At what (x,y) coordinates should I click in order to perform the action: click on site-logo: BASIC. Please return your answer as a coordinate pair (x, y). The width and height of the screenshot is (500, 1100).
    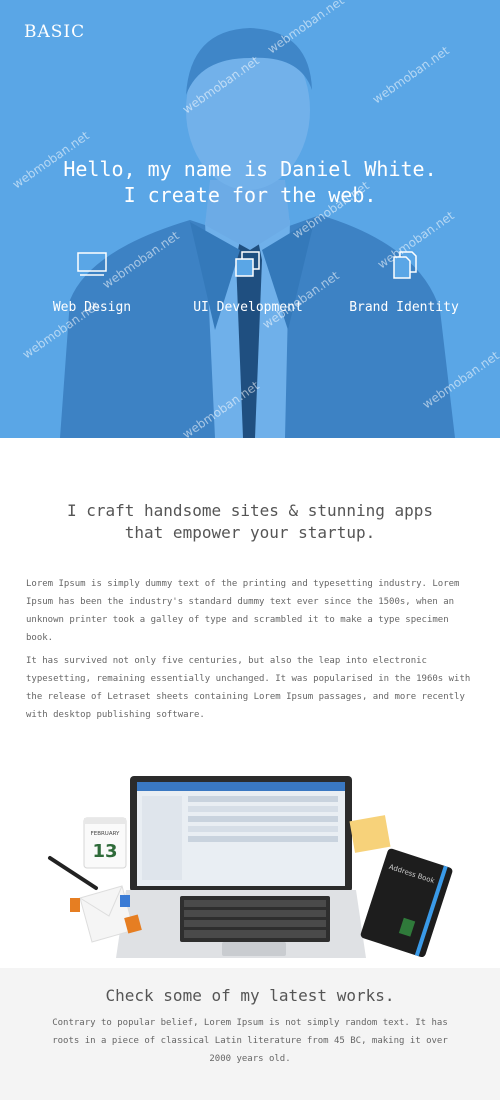
    Looking at the image, I should click on (54, 32).